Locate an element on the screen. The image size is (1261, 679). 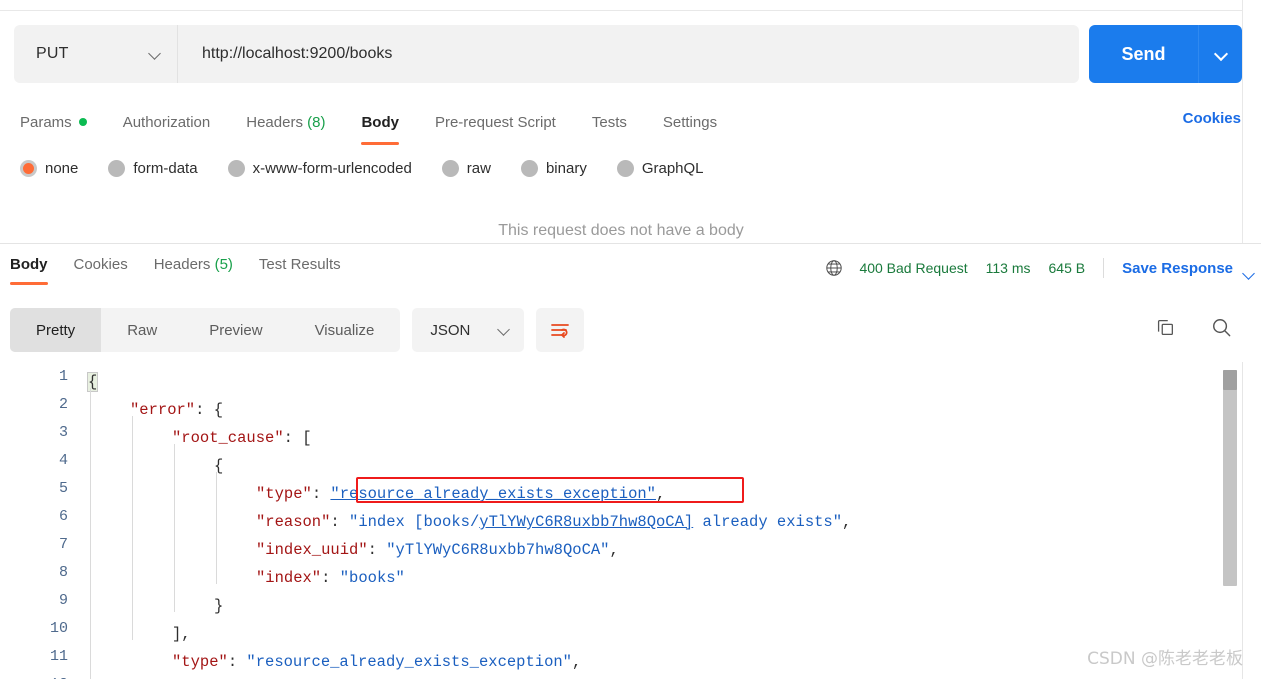
code-line: } is located at coordinates (218, 606).